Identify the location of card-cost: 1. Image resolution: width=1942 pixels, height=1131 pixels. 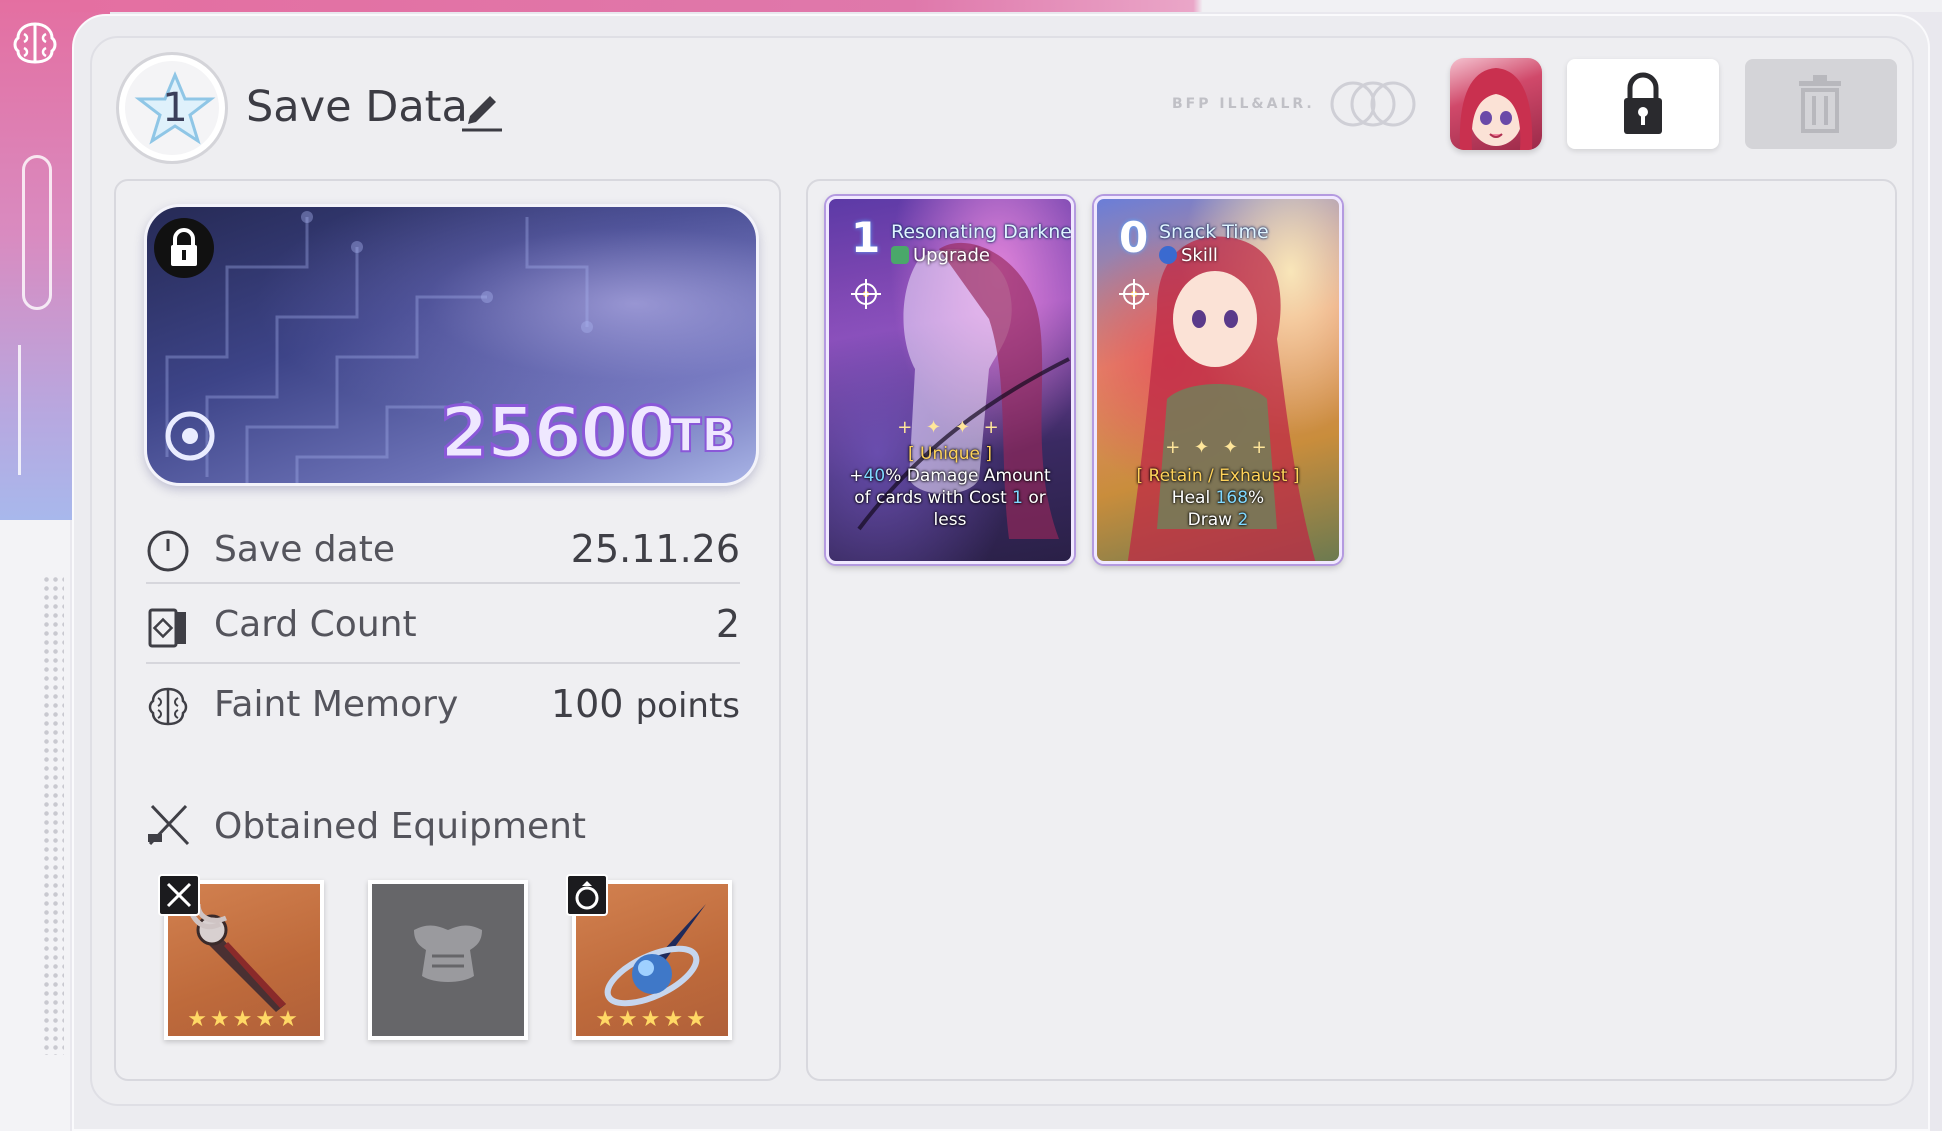
(866, 237).